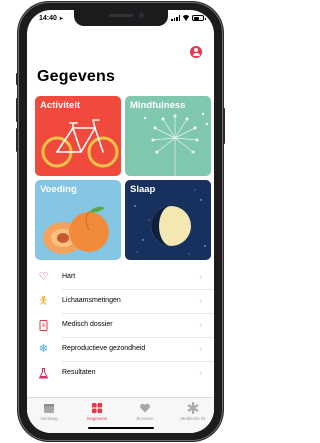 The width and height of the screenshot is (320, 443). What do you see at coordinates (199, 18) in the screenshot?
I see `battery-icon` at bounding box center [199, 18].